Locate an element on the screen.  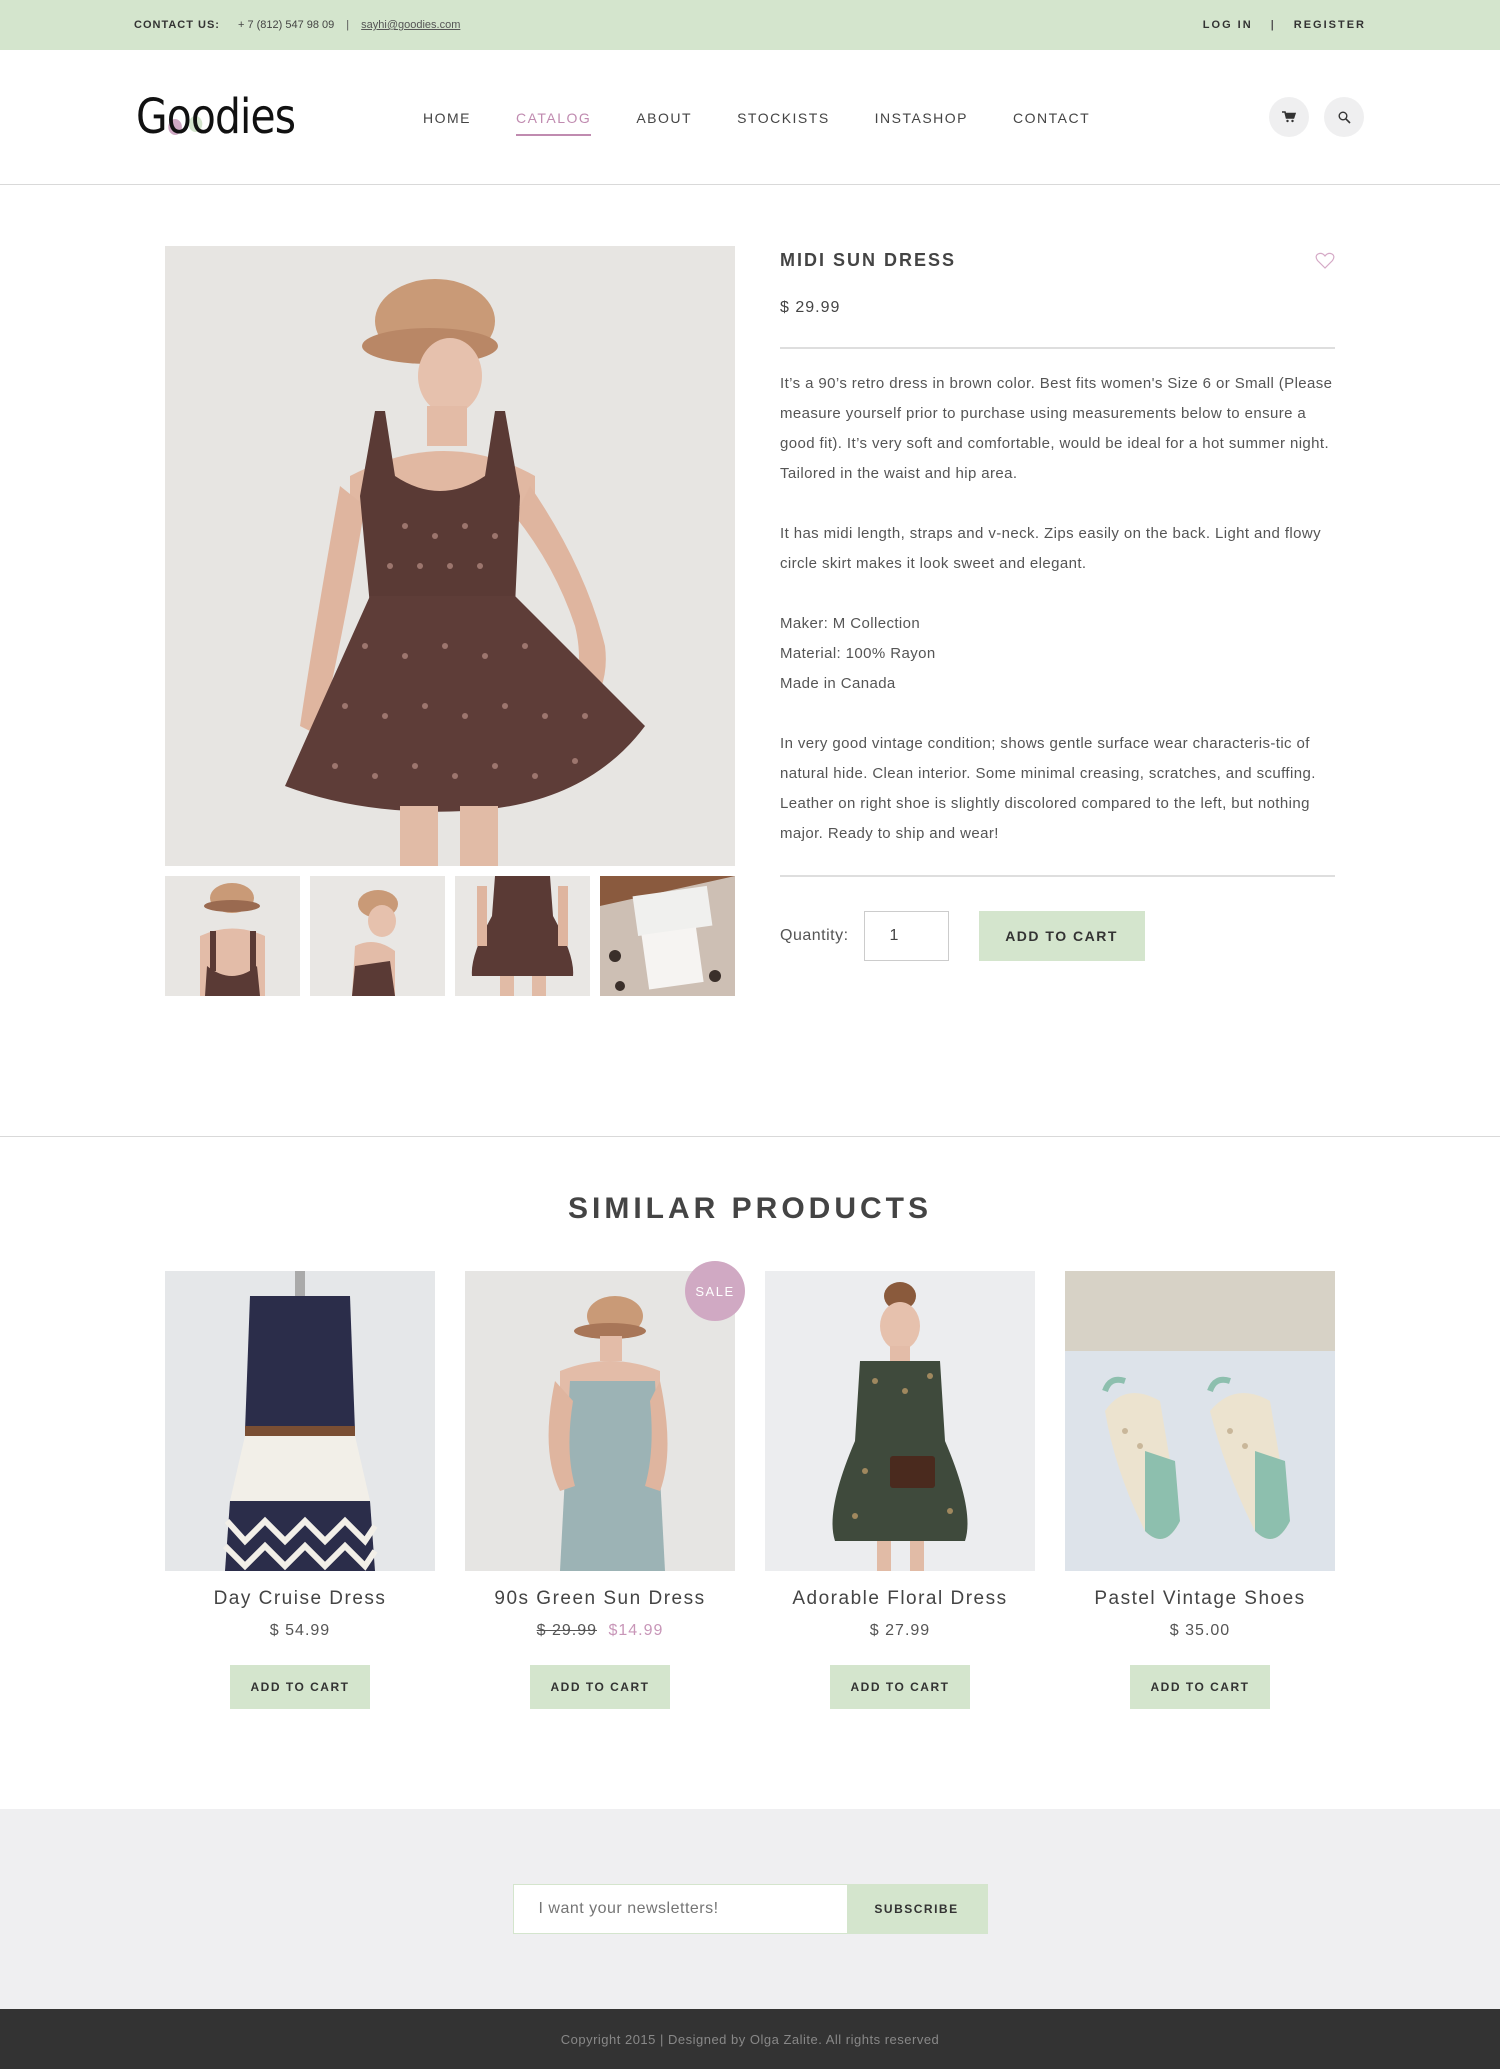
thumbnail-back-view is located at coordinates (232, 936).